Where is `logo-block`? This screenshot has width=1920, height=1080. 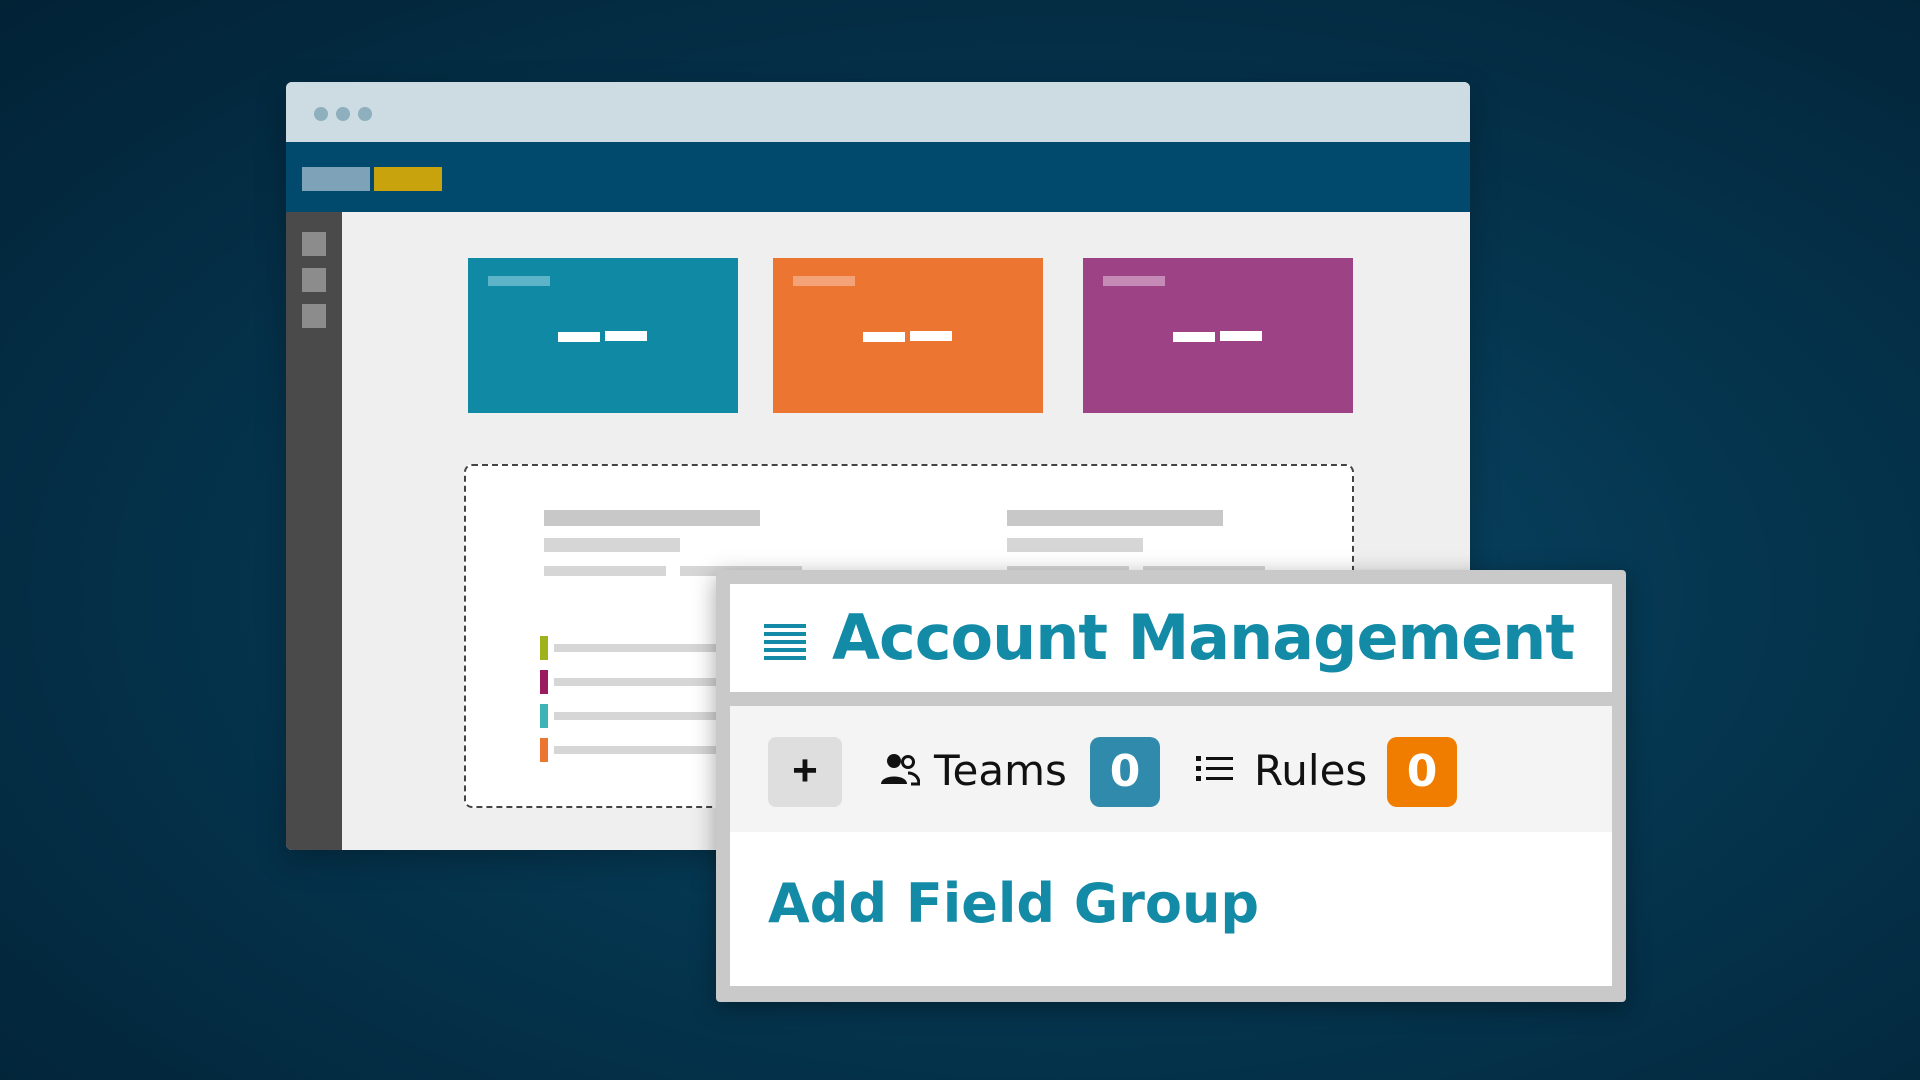 logo-block is located at coordinates (336, 179).